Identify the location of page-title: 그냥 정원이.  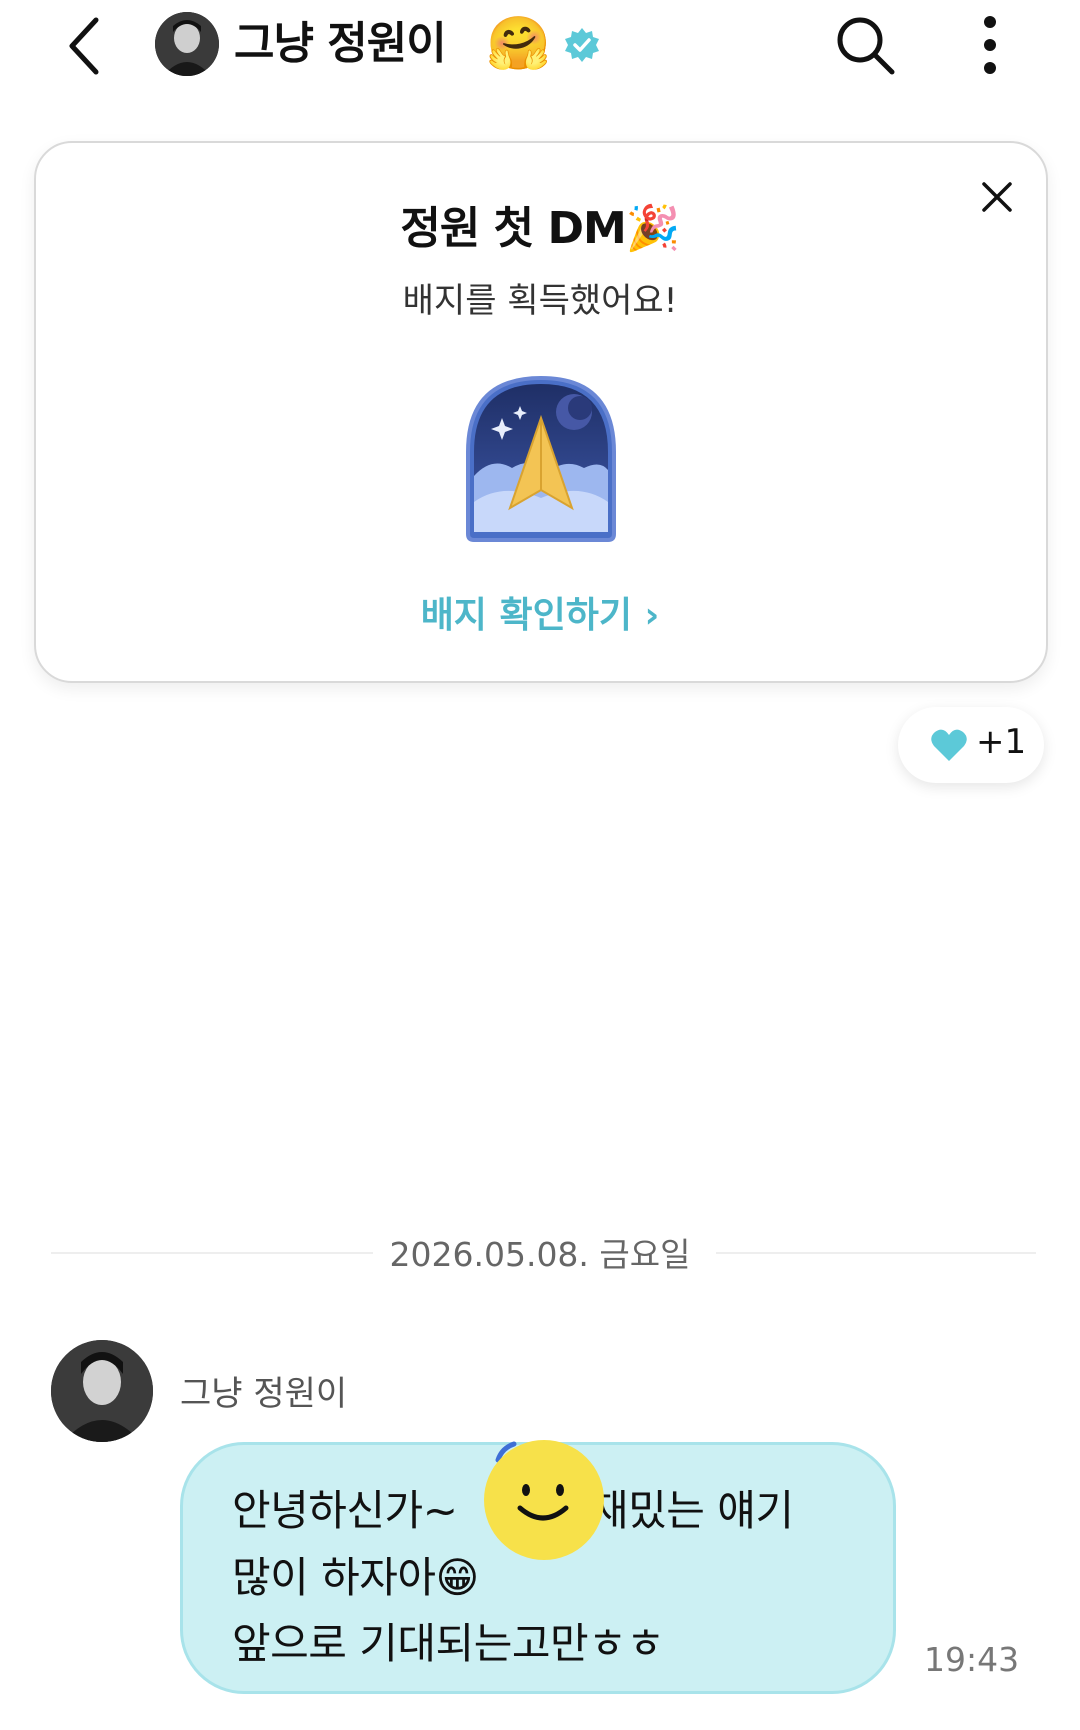
(340, 43).